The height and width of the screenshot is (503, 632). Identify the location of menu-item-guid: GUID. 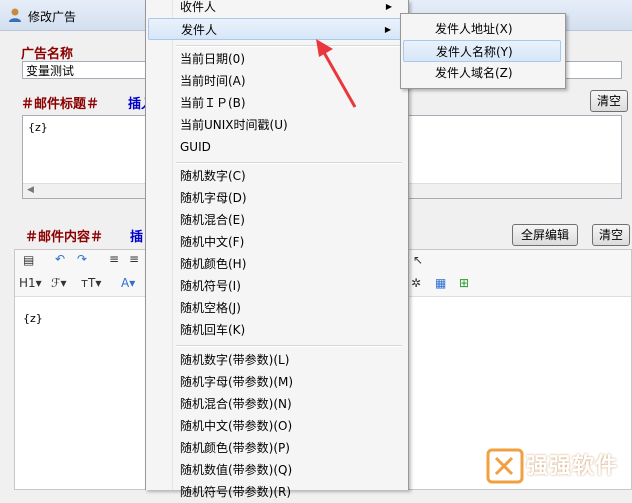
(276, 147).